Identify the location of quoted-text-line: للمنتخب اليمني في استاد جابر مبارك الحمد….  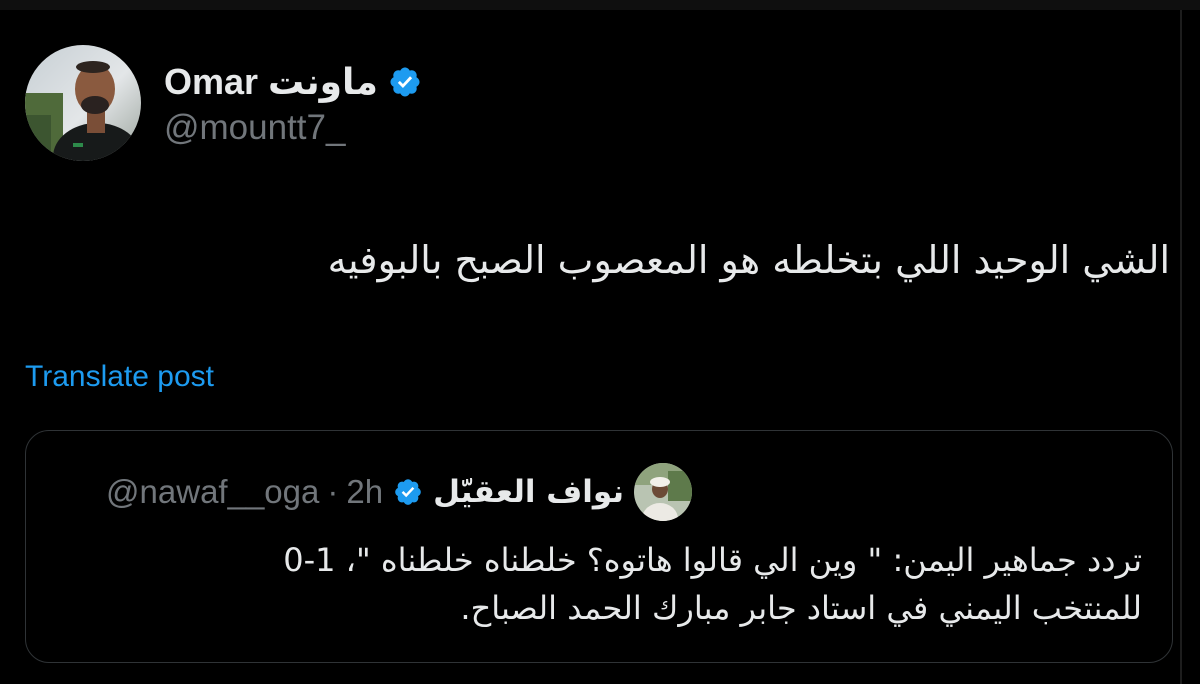
(801, 608).